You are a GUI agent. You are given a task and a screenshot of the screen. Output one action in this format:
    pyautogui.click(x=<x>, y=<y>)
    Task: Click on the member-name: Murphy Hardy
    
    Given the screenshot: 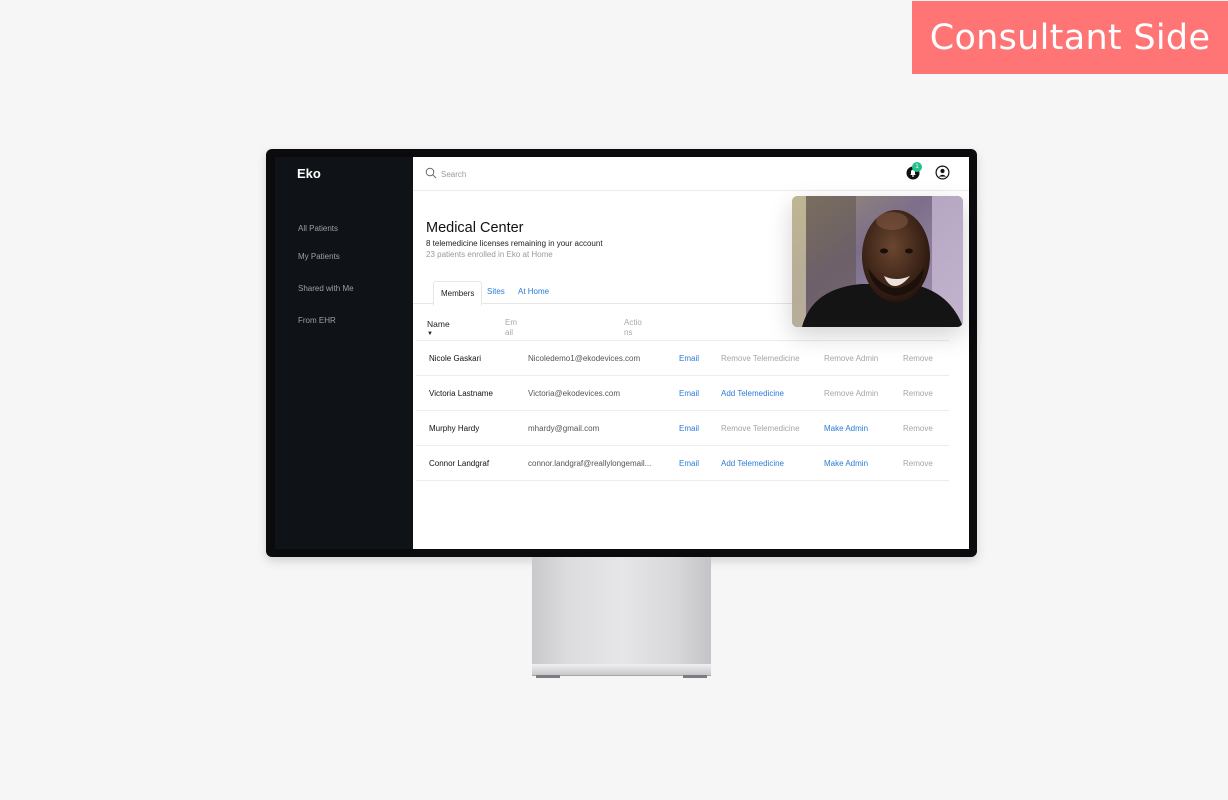 What is the action you would take?
    pyautogui.click(x=454, y=428)
    